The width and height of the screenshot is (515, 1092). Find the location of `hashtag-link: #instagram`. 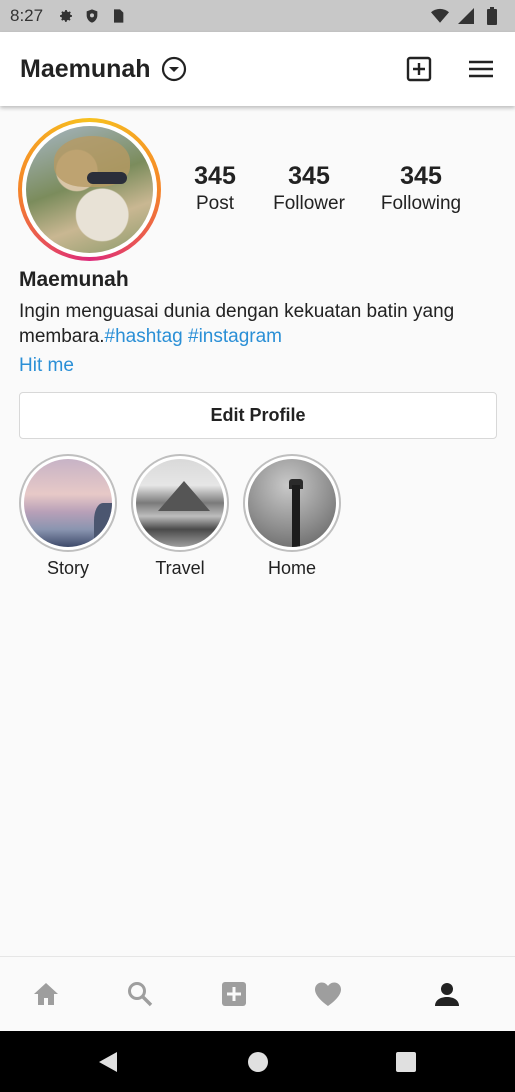

hashtag-link: #instagram is located at coordinates (235, 336).